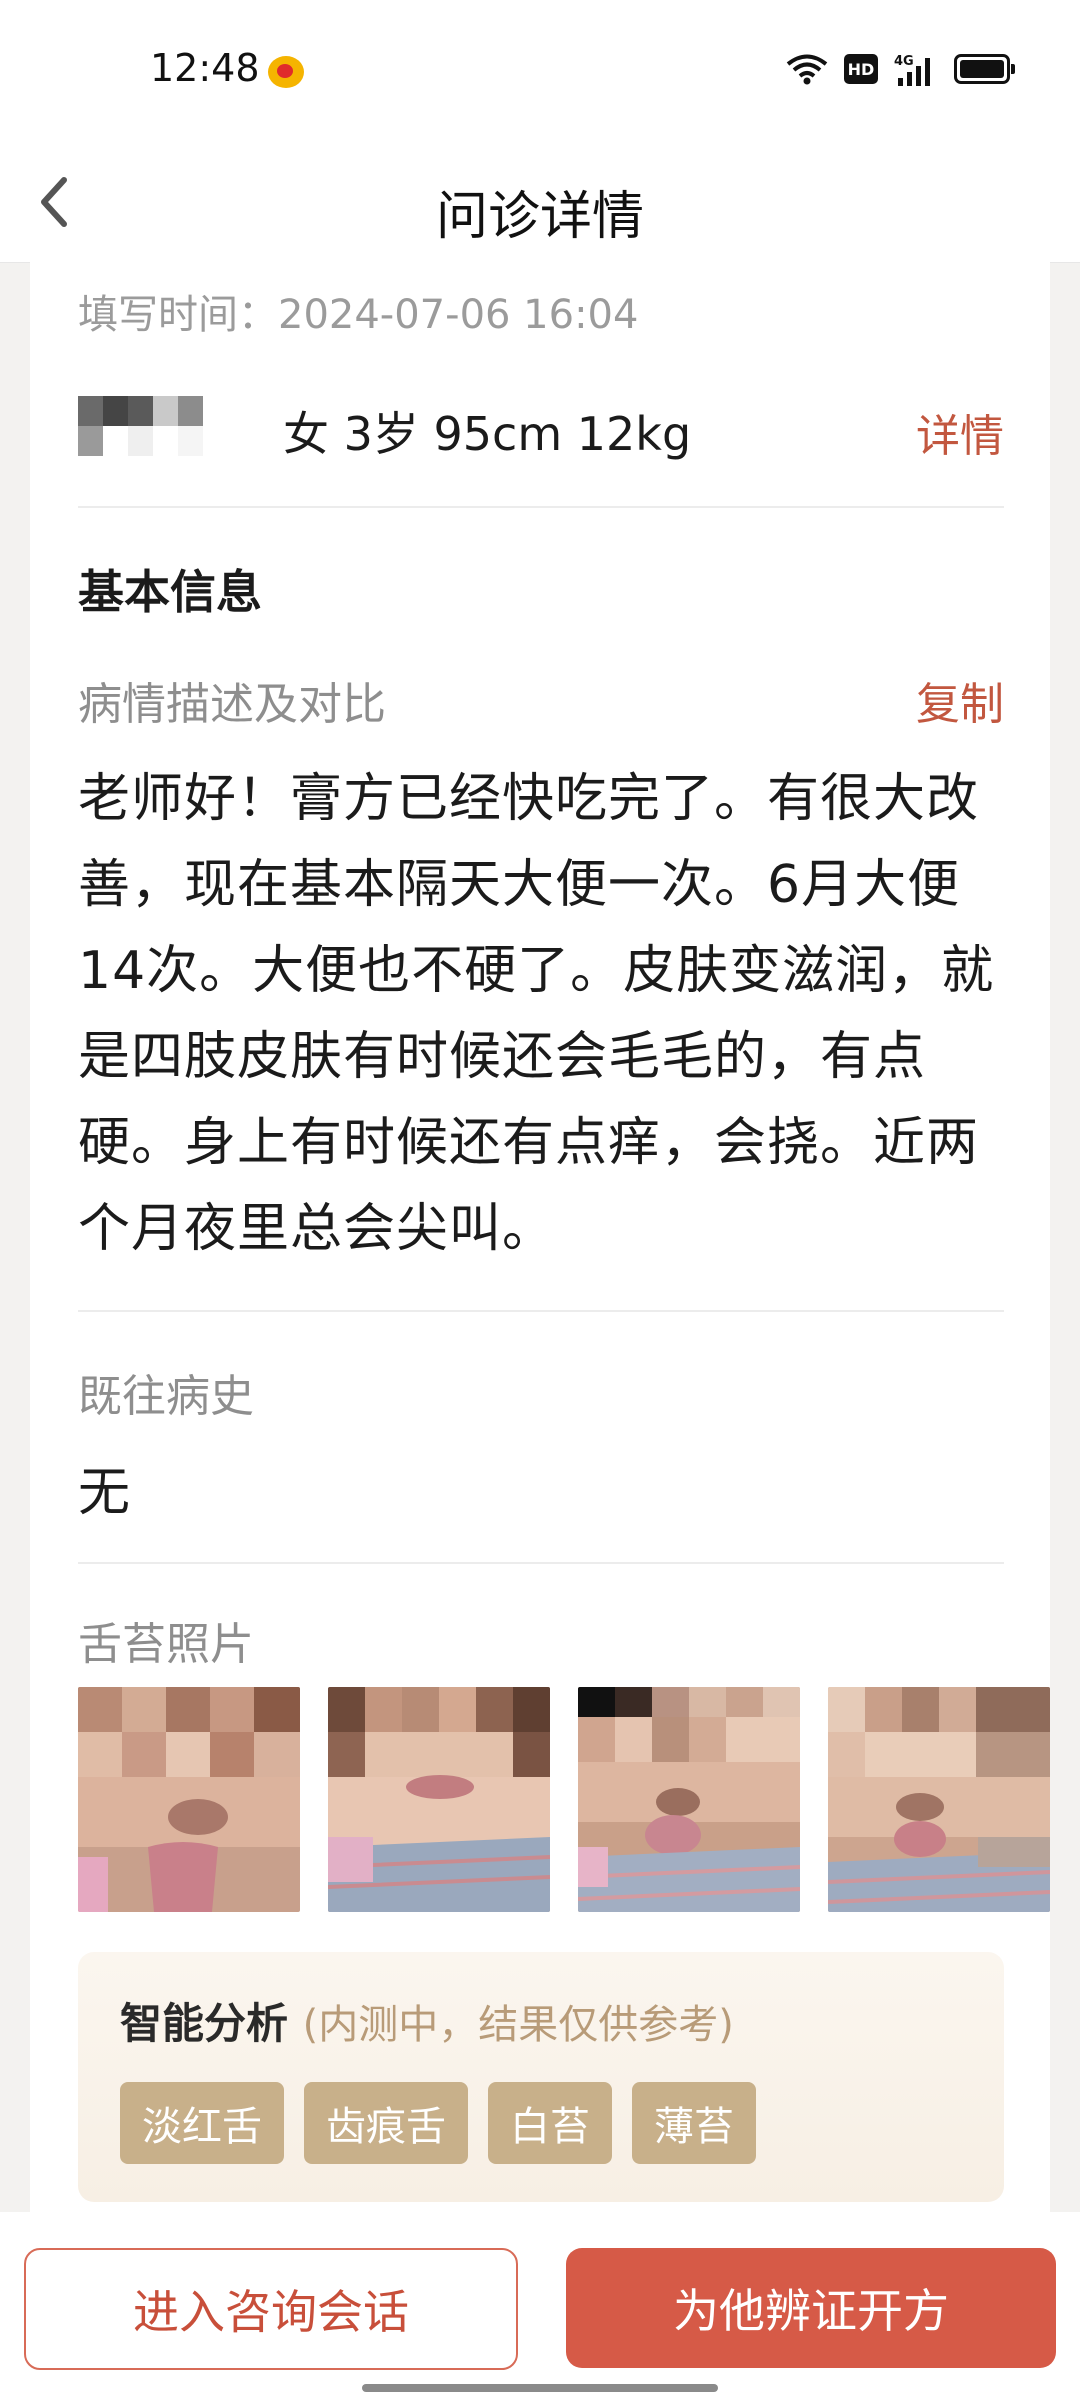 This screenshot has height=2400, width=1080. Describe the element at coordinates (166, 1396) in the screenshot. I see `history-label: 既往病史` at that location.